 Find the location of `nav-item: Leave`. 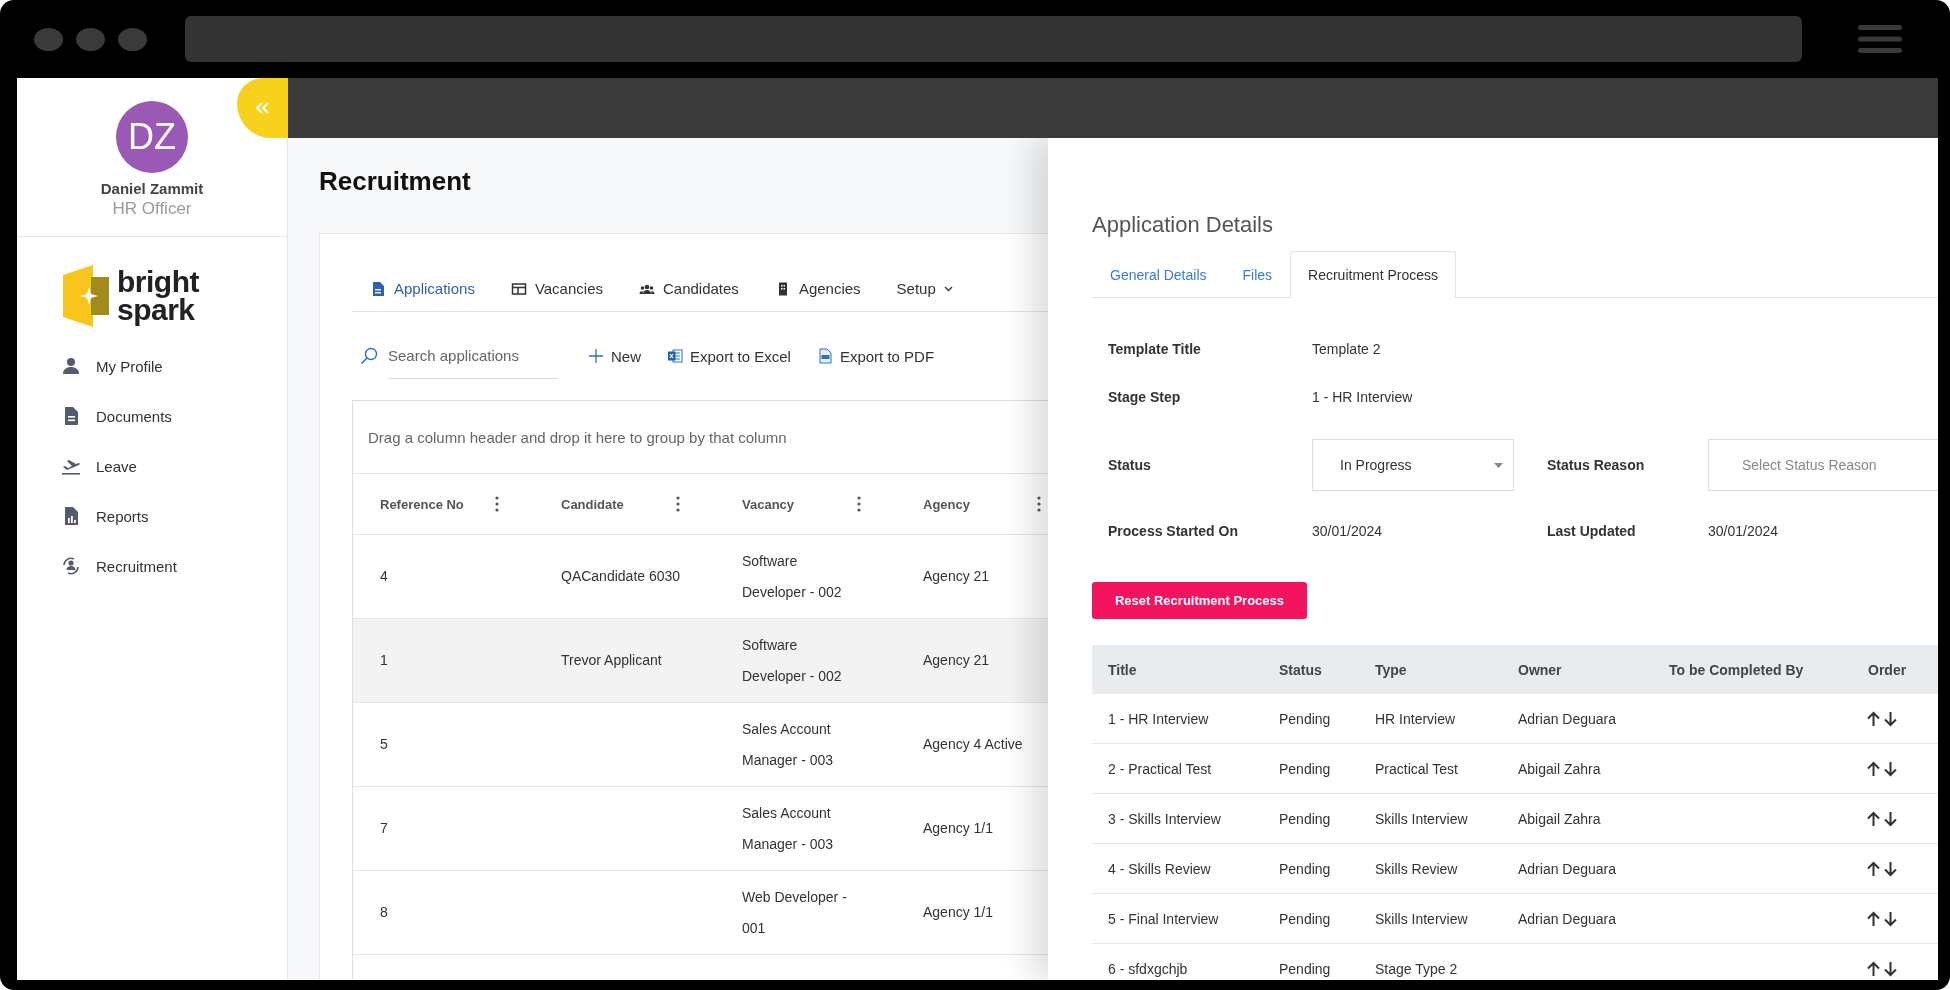

nav-item: Leave is located at coordinates (152, 466).